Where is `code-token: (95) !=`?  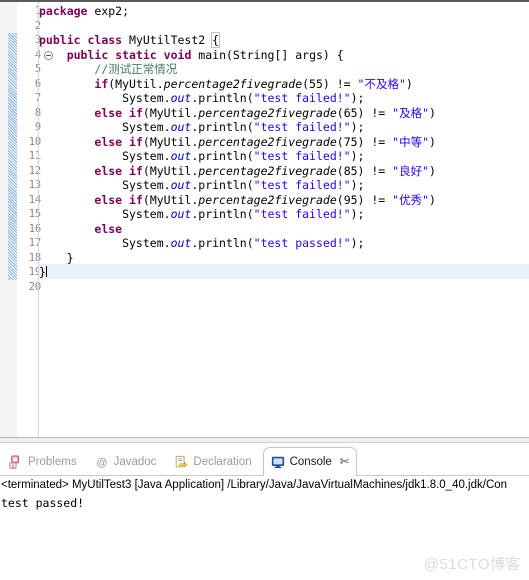 code-token: (95) != is located at coordinates (364, 199).